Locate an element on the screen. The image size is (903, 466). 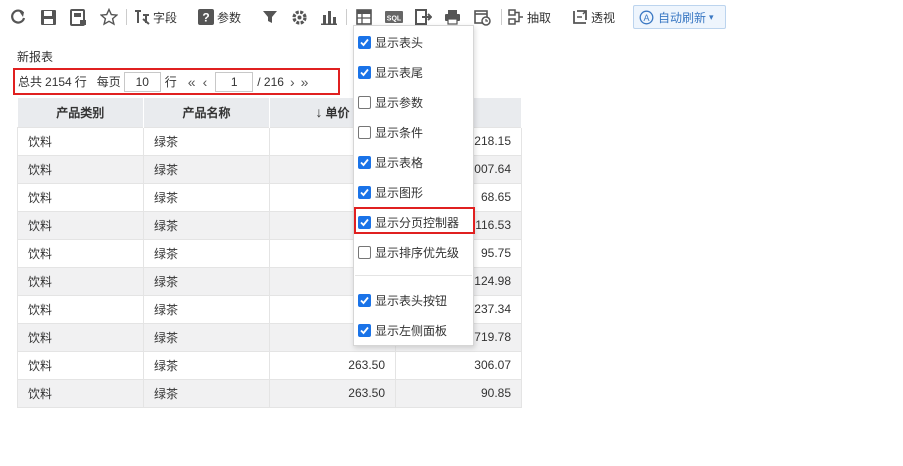
pivot-button: 透视 is located at coordinates (593, 17).